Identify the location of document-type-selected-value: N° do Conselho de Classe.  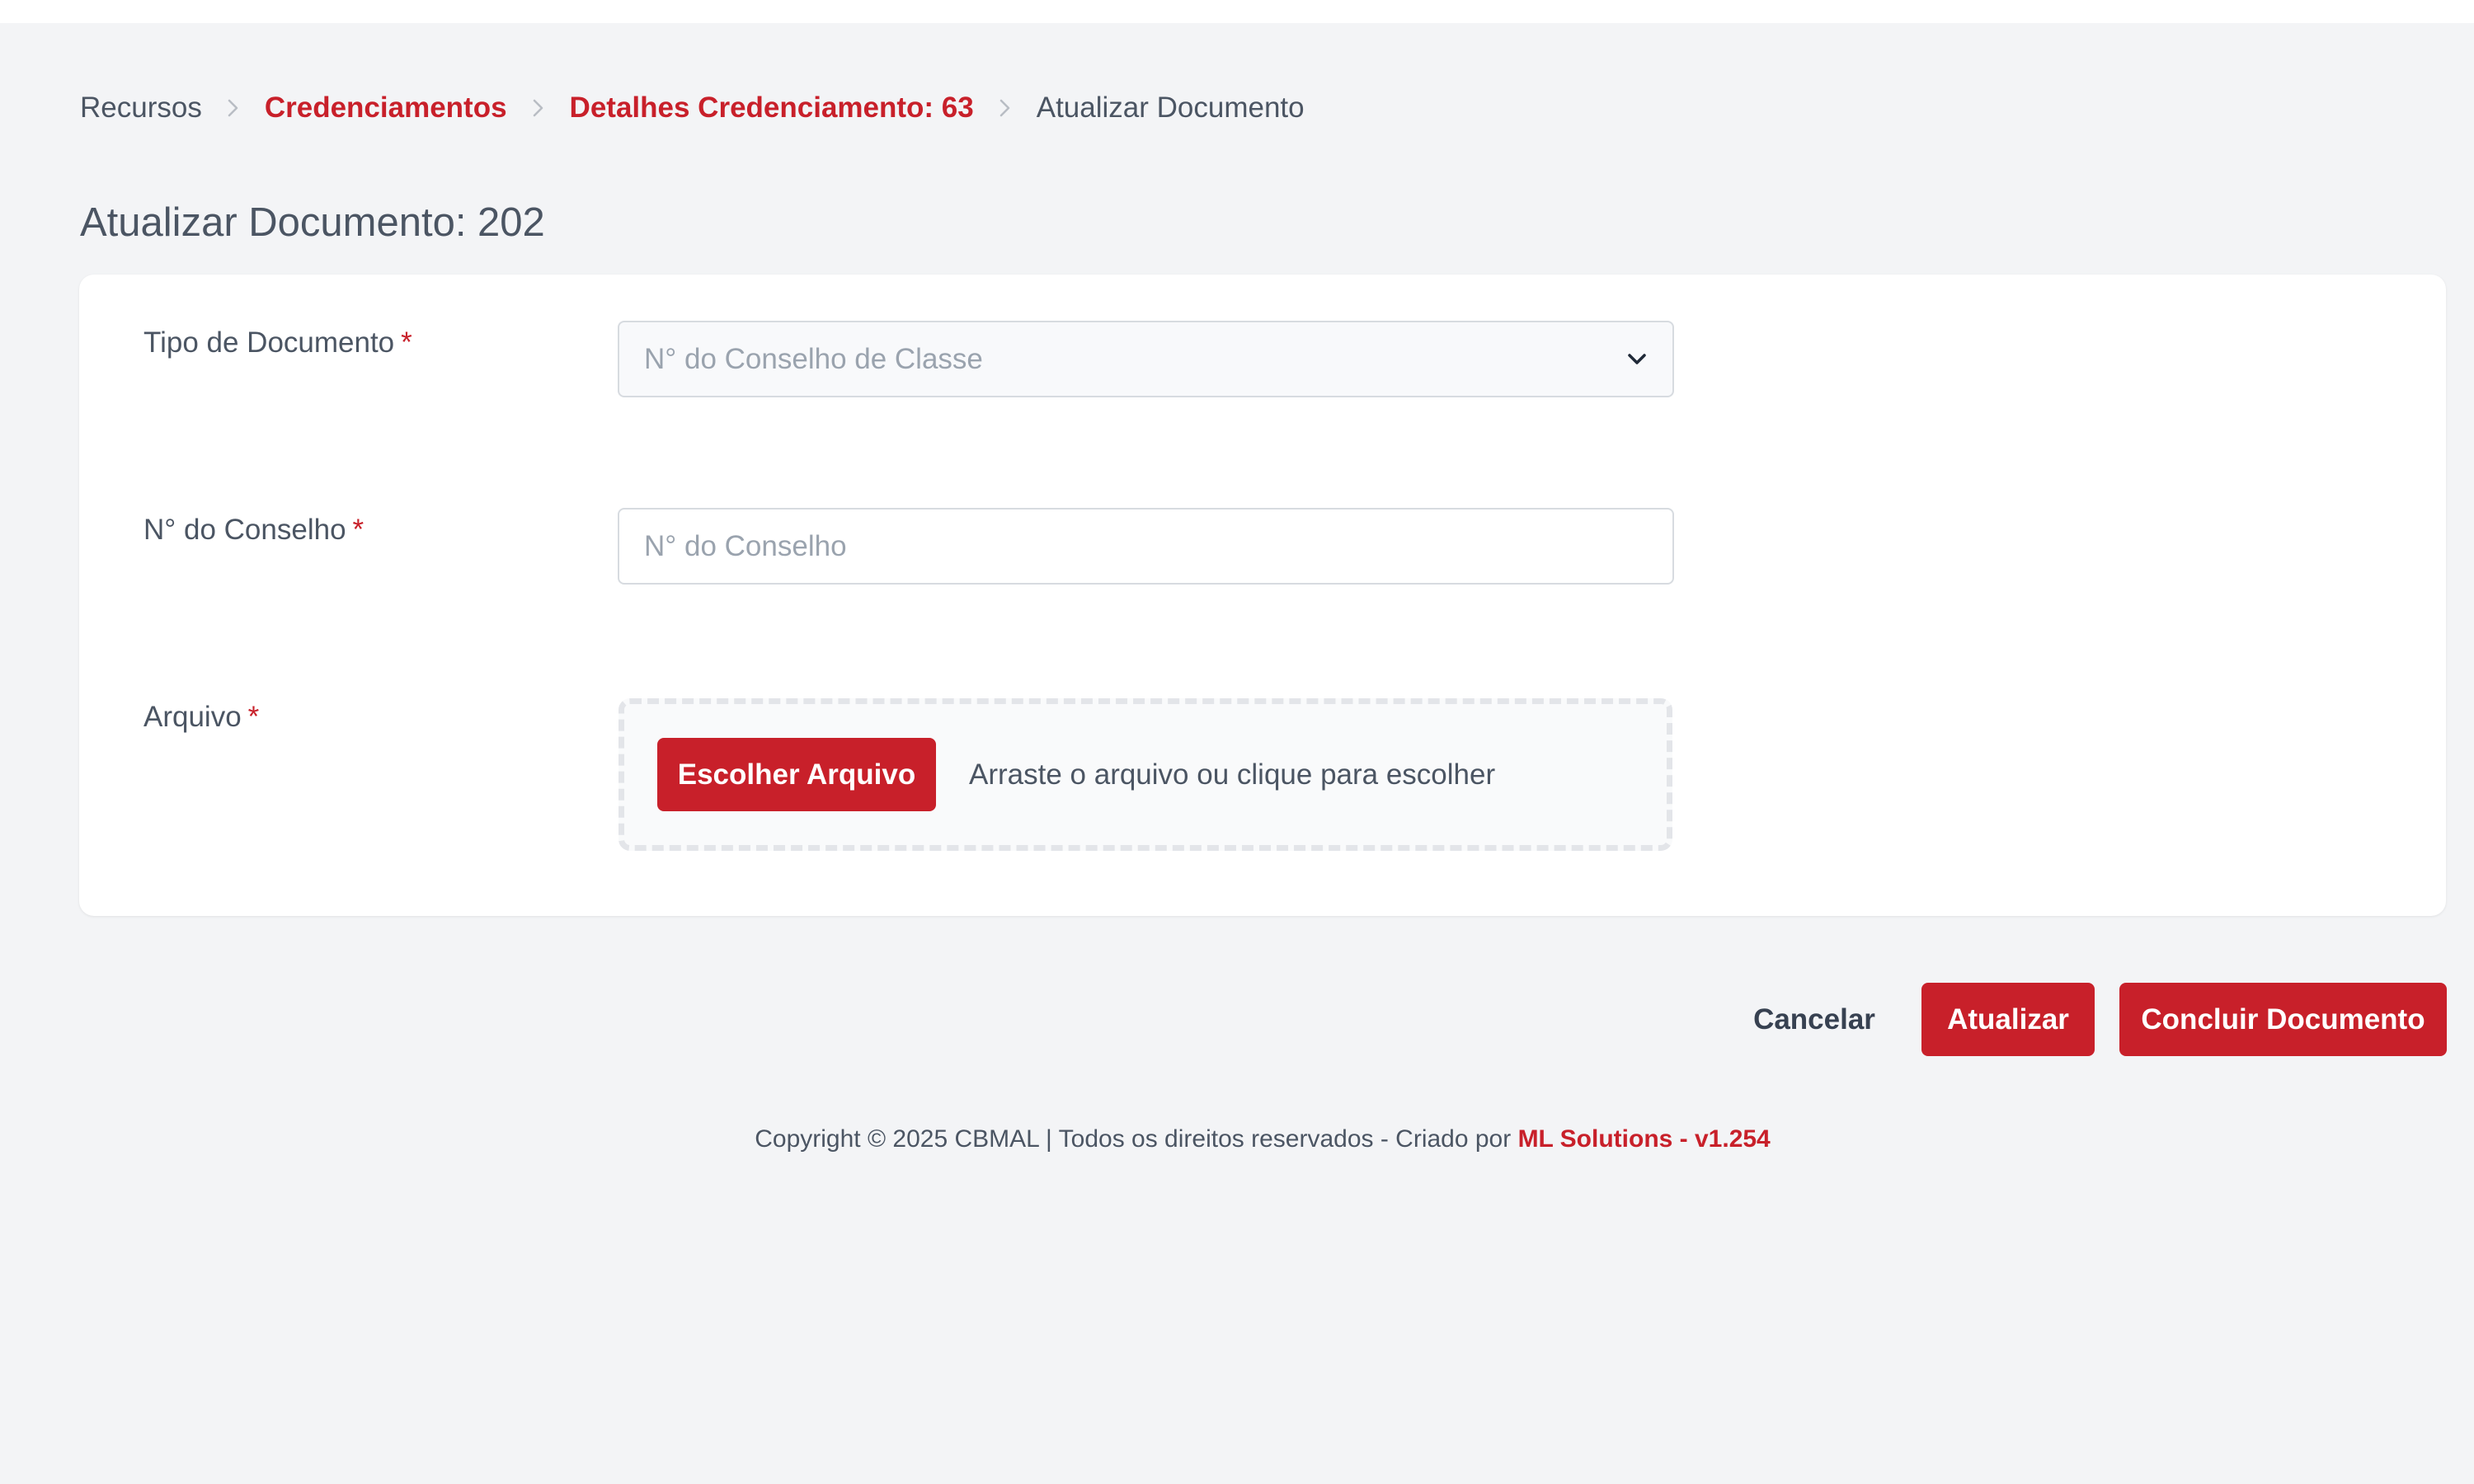
(813, 359).